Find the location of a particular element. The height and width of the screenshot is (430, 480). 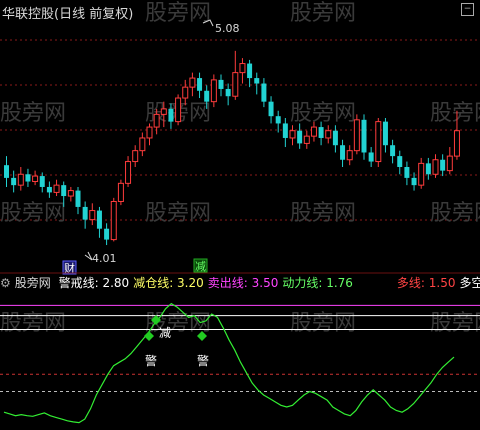

low-pointer-icon is located at coordinates (88, 256).